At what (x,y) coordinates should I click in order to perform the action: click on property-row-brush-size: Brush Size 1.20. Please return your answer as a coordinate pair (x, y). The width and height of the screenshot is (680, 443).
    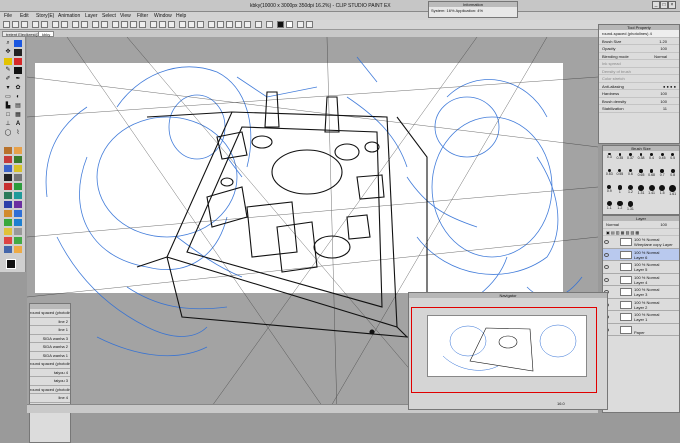
    Looking at the image, I should click on (639, 41).